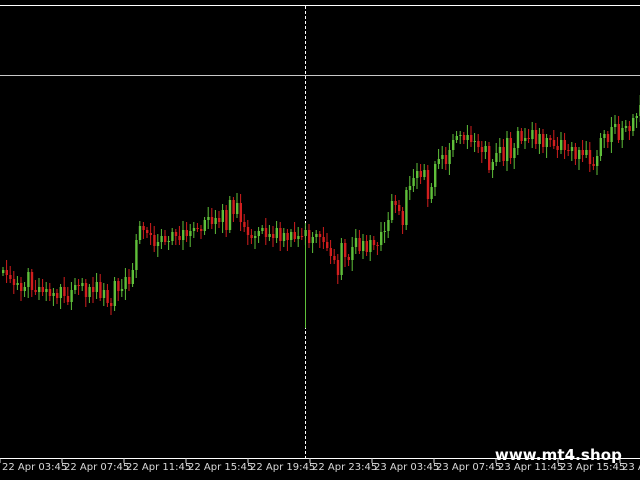 This screenshot has height=480, width=640. Describe the element at coordinates (344, 467) in the screenshot. I see `x-tick-label: 22 Apr 23:45` at that location.